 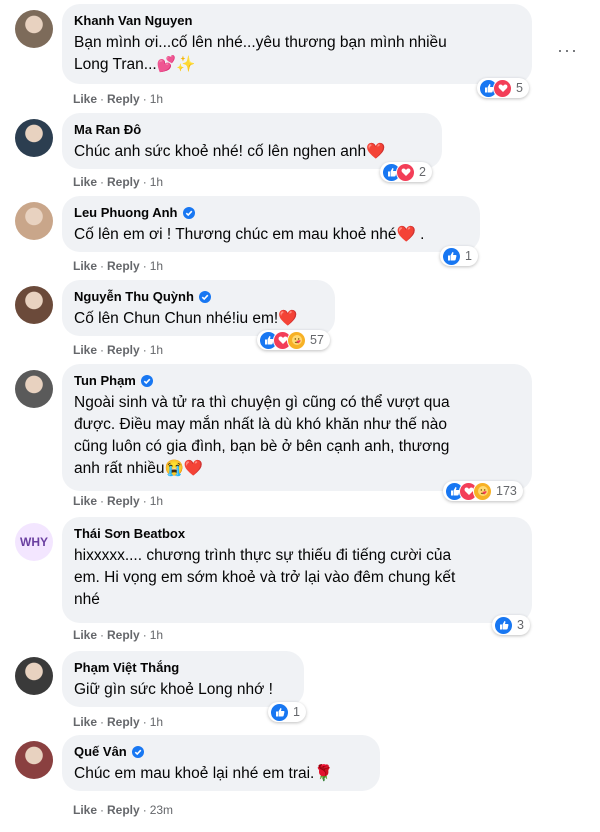 I want to click on comment-author: Phạm Việt Thắng, so click(x=126, y=667).